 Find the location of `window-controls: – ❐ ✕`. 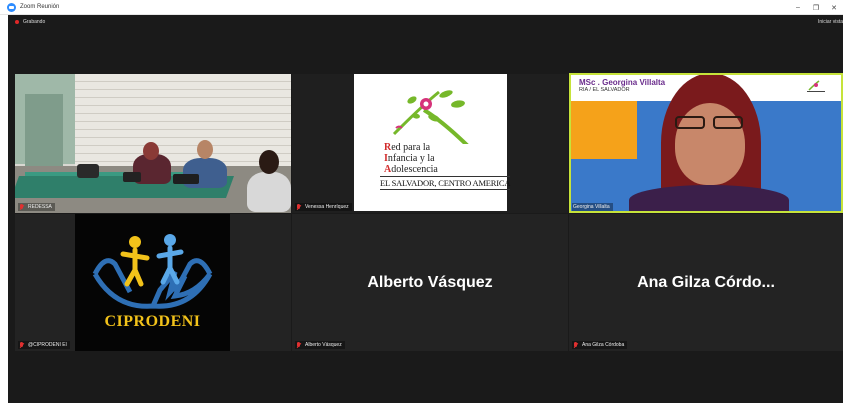

window-controls: – ❐ ✕ is located at coordinates (816, 7).